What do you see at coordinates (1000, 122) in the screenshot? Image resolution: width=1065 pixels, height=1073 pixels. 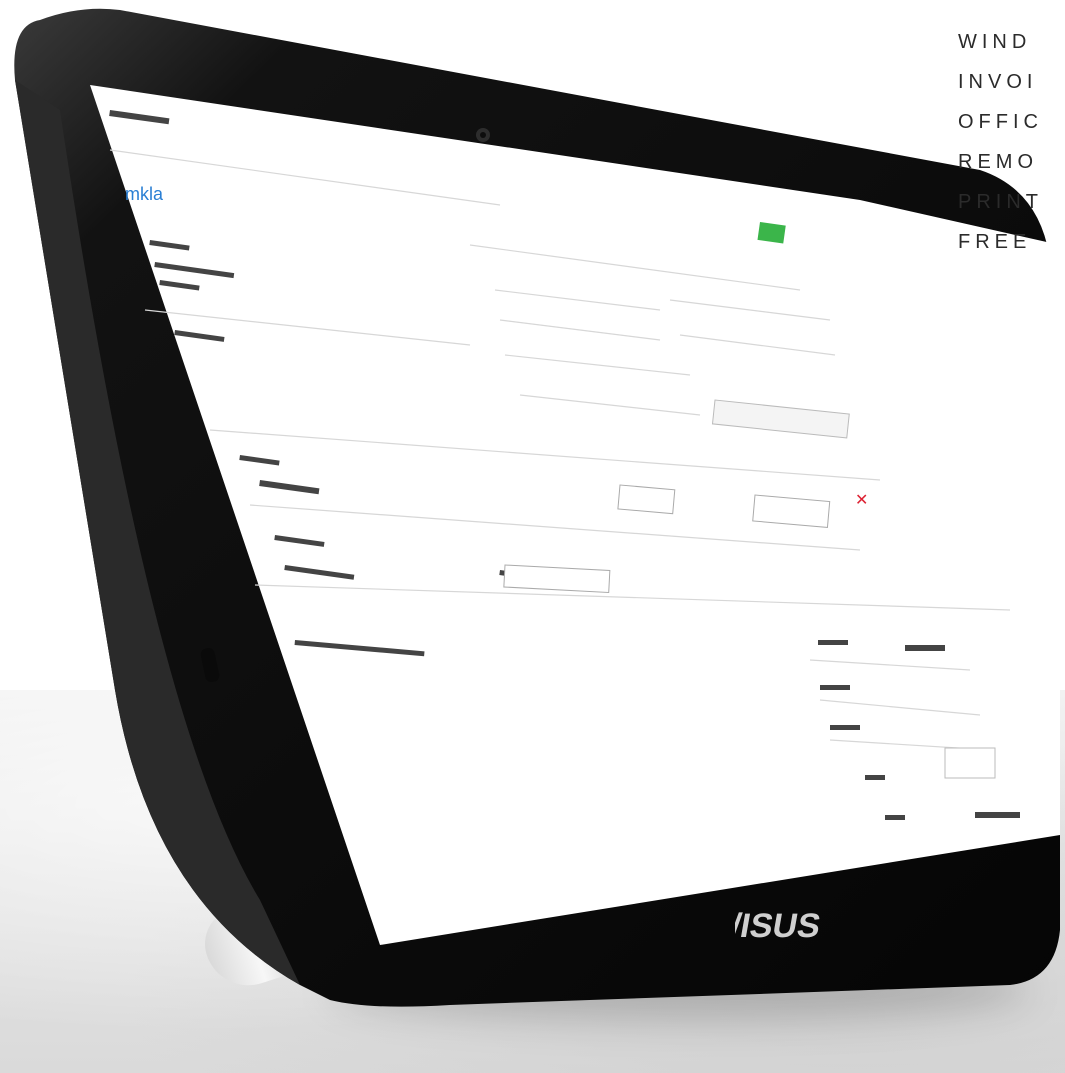 I see `tagline-item: OFFIC` at bounding box center [1000, 122].